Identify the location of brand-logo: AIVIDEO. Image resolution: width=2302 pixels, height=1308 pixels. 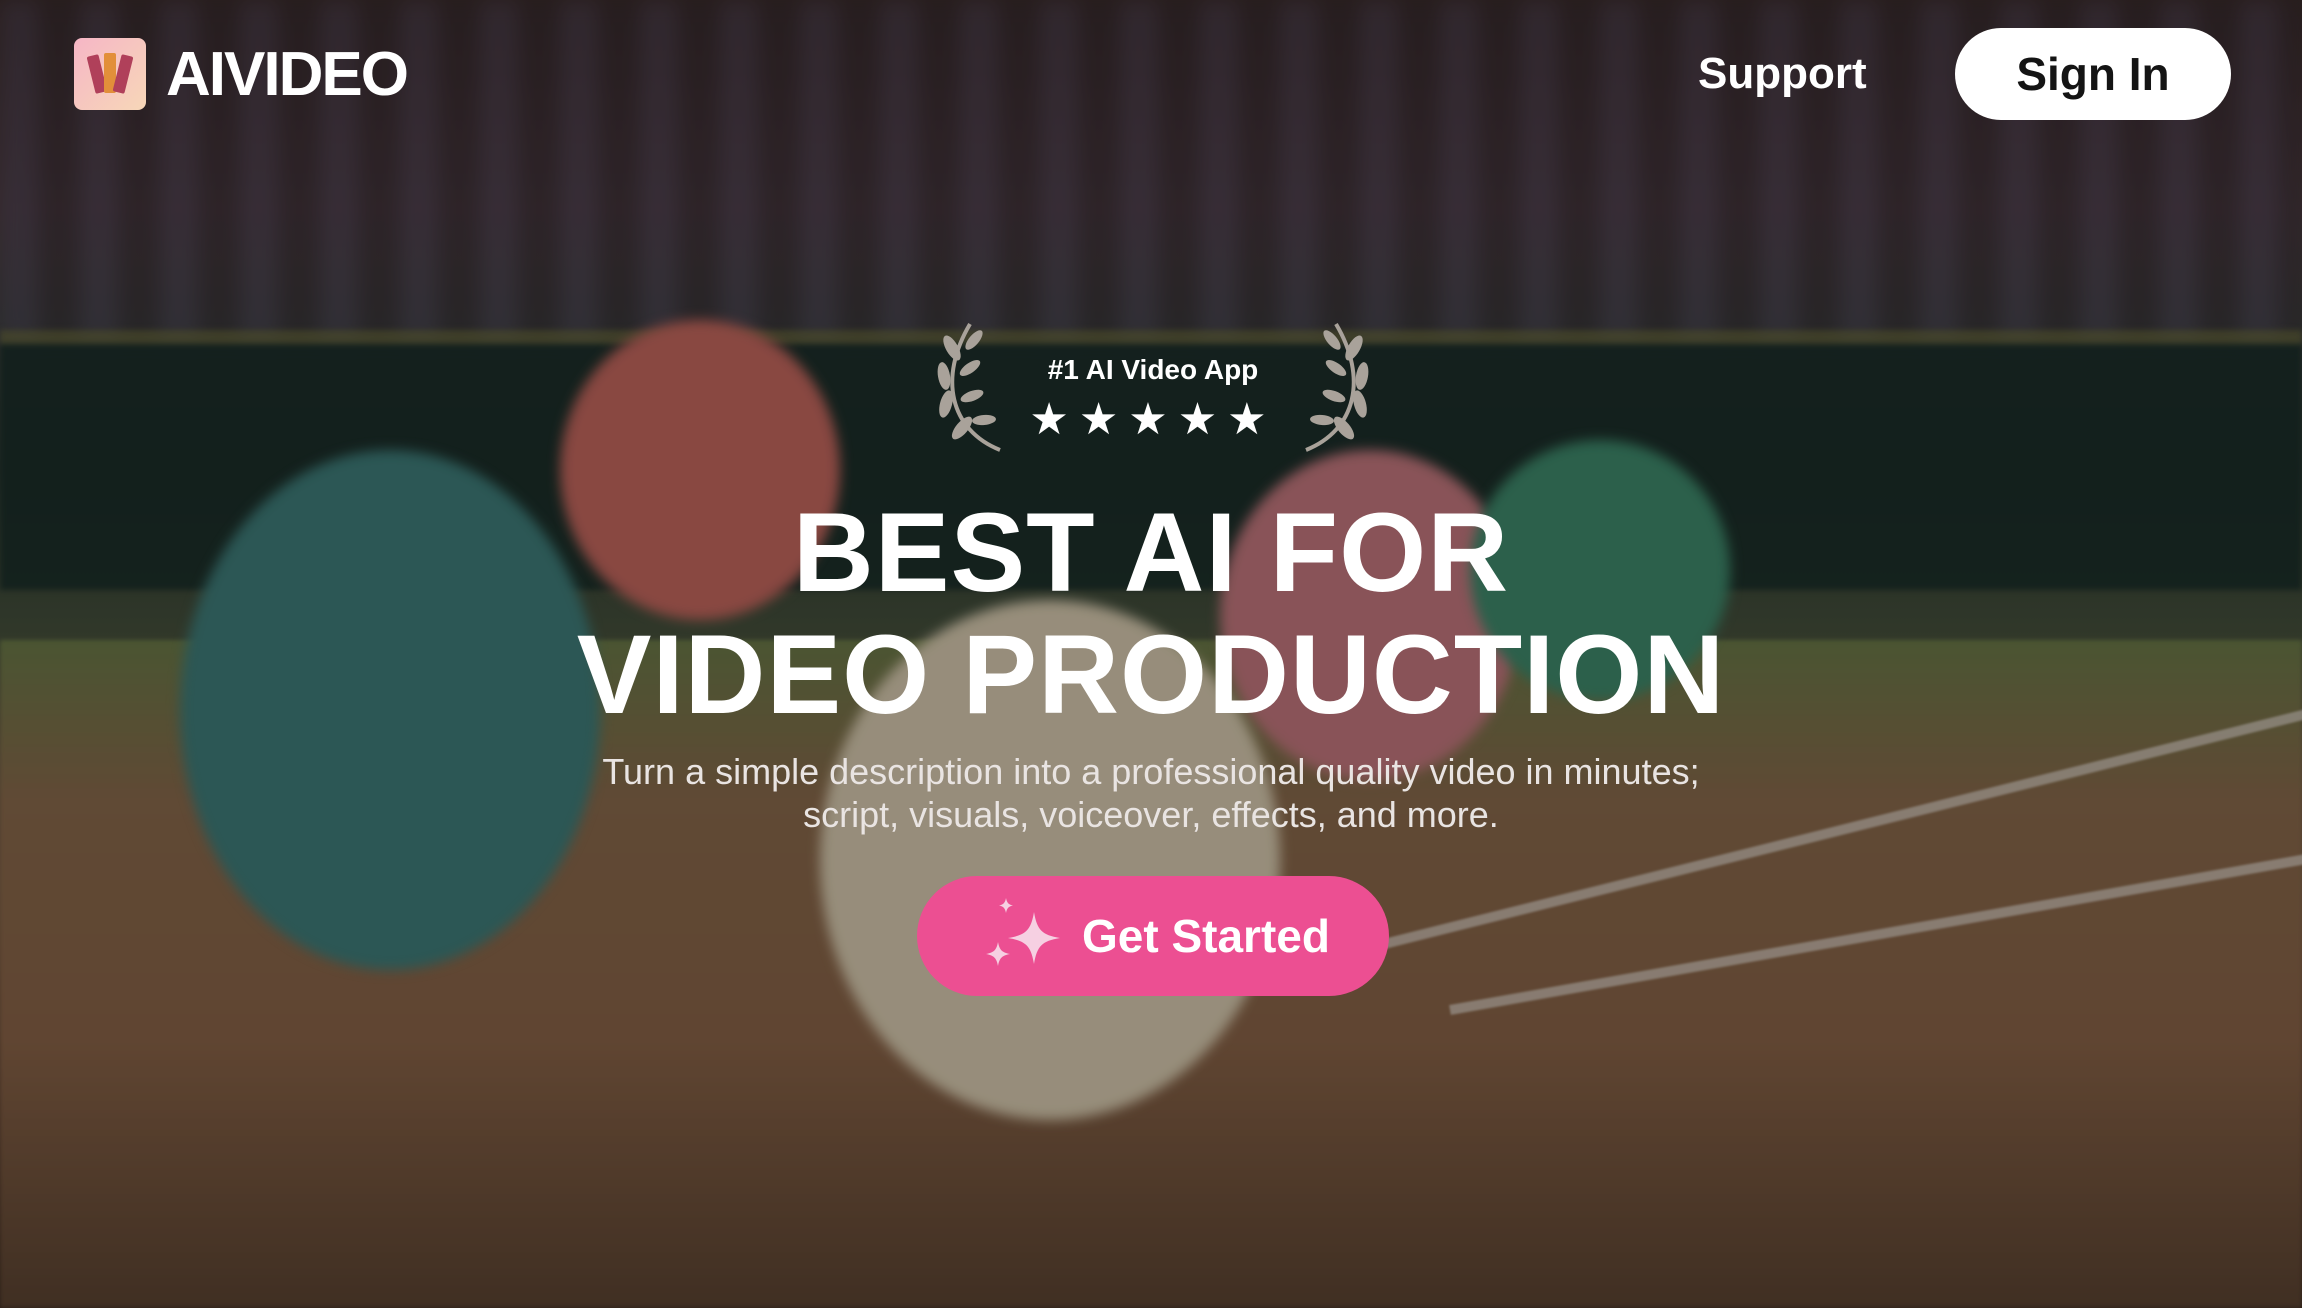
(241, 74).